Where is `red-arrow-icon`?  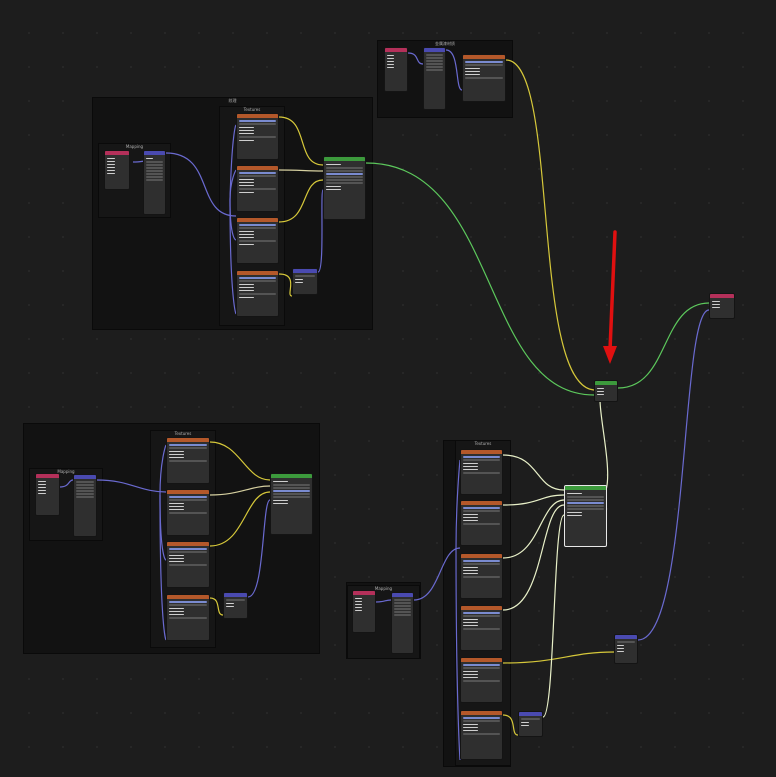 red-arrow-icon is located at coordinates (610, 297).